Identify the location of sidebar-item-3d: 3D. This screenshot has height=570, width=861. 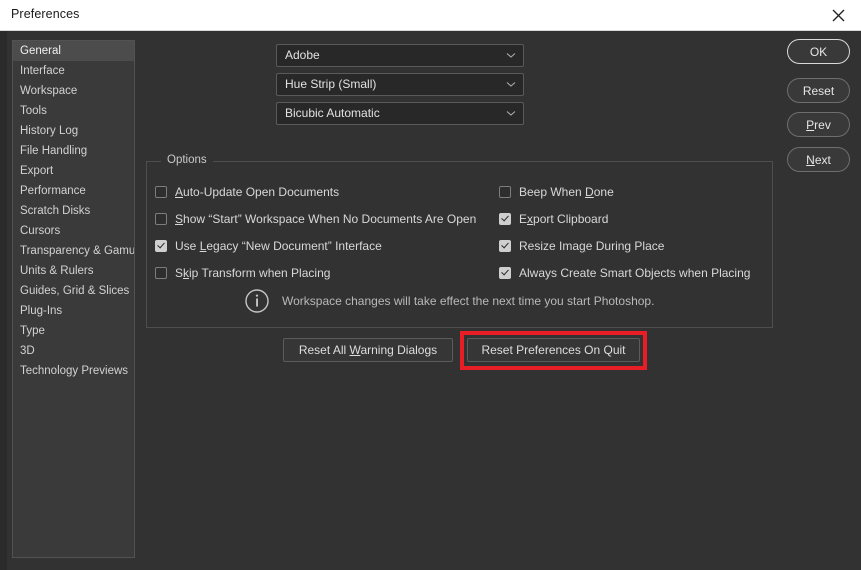
(73, 351).